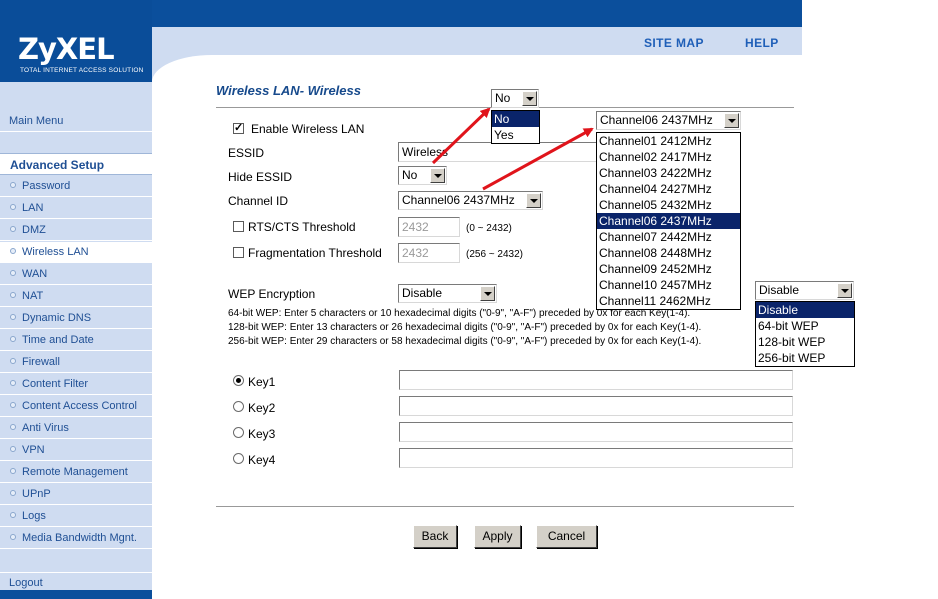 This screenshot has width=938, height=599. Describe the element at coordinates (36, 494) in the screenshot. I see `sidebar-item-label: UPnP` at that location.